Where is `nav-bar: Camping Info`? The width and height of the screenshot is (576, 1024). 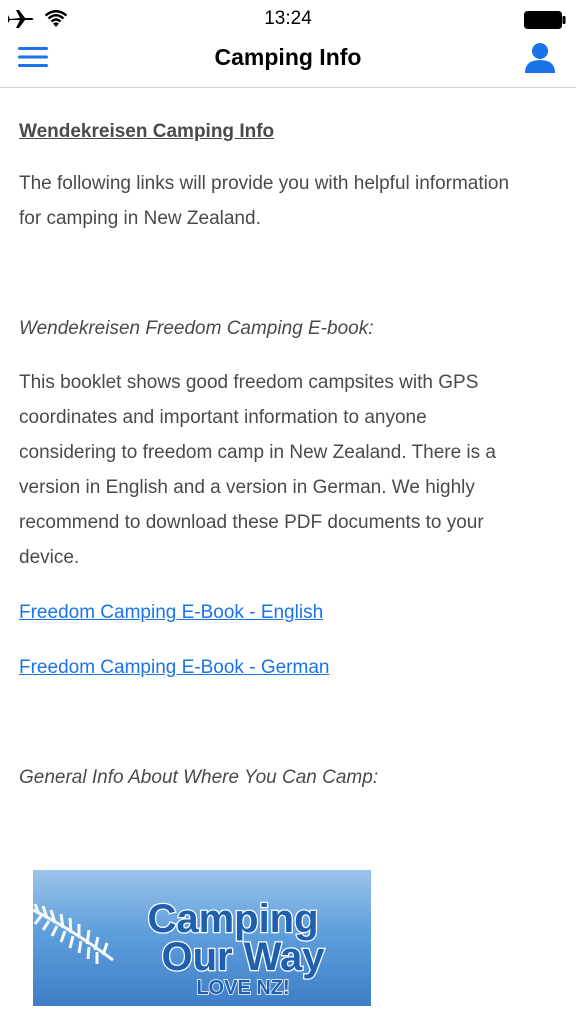
nav-bar: Camping Info is located at coordinates (288, 63).